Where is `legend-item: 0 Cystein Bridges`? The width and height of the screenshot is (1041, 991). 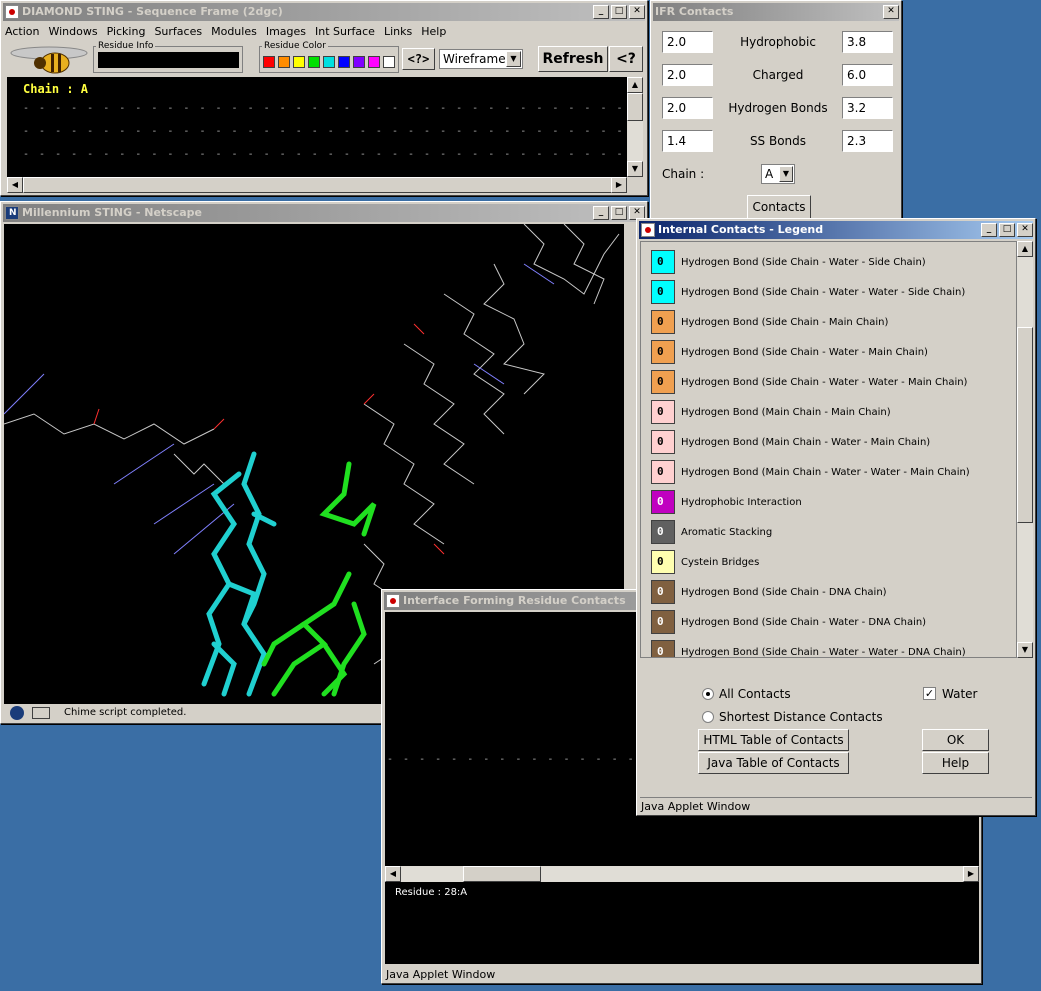 legend-item: 0 Cystein Bridges is located at coordinates (705, 562).